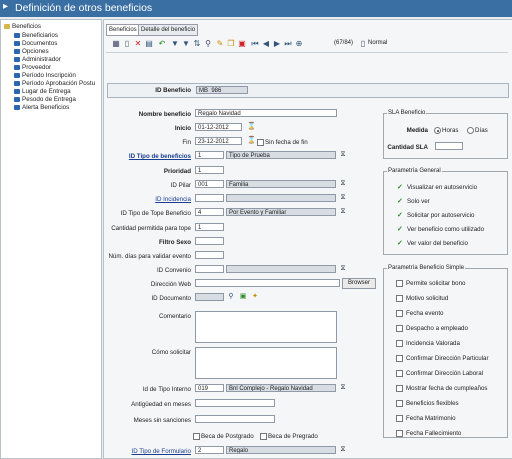 The image size is (512, 459). What do you see at coordinates (197, 43) in the screenshot?
I see `sort-icon: ⇅` at bounding box center [197, 43].